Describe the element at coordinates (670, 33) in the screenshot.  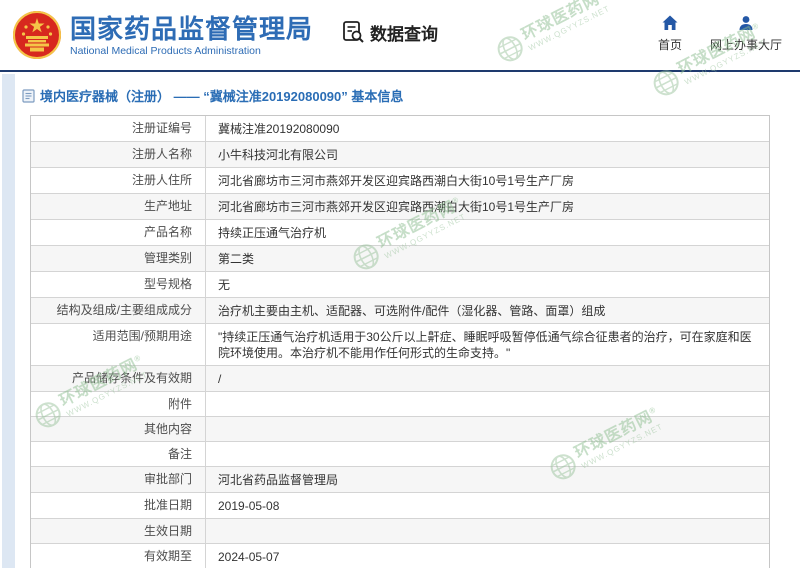
I see `nav-home: 首页` at that location.